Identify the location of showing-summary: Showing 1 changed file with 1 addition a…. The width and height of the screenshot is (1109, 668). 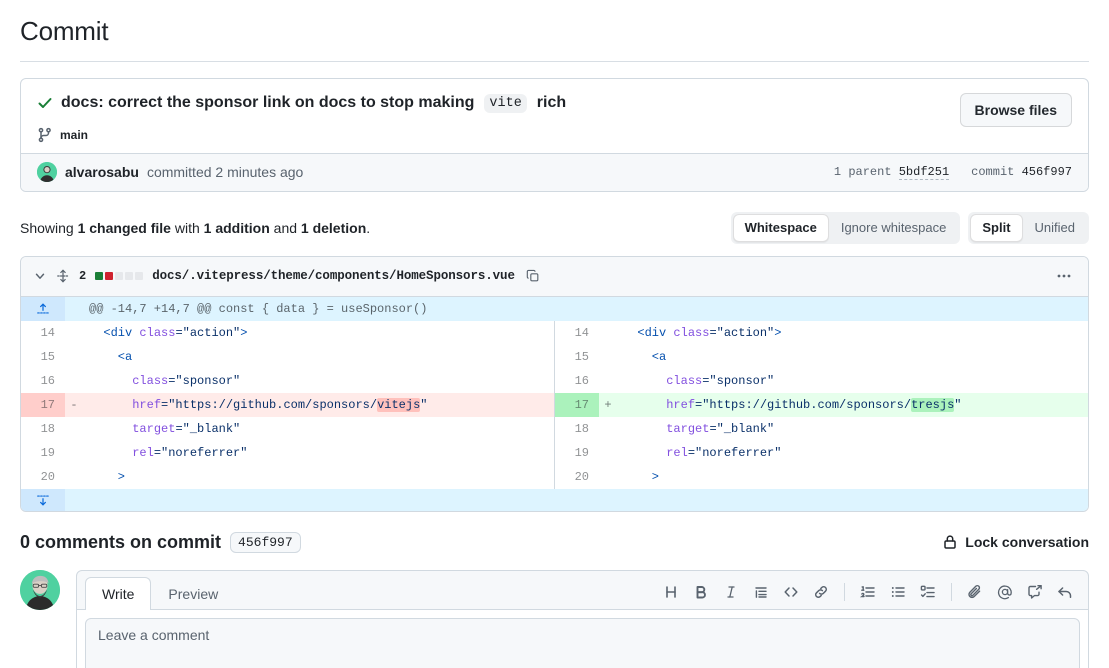
(195, 228).